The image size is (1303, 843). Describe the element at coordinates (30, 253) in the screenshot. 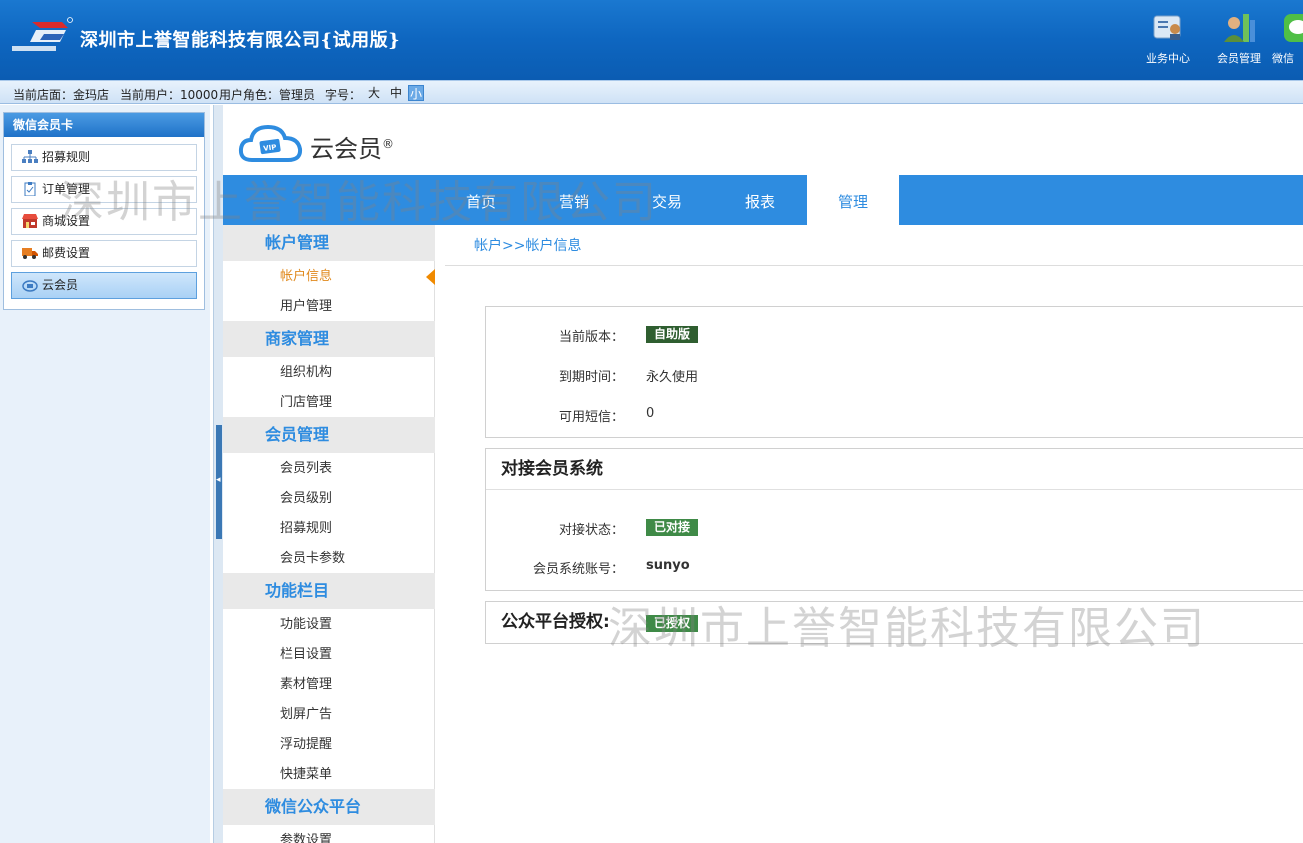

I see `truck-icon` at that location.